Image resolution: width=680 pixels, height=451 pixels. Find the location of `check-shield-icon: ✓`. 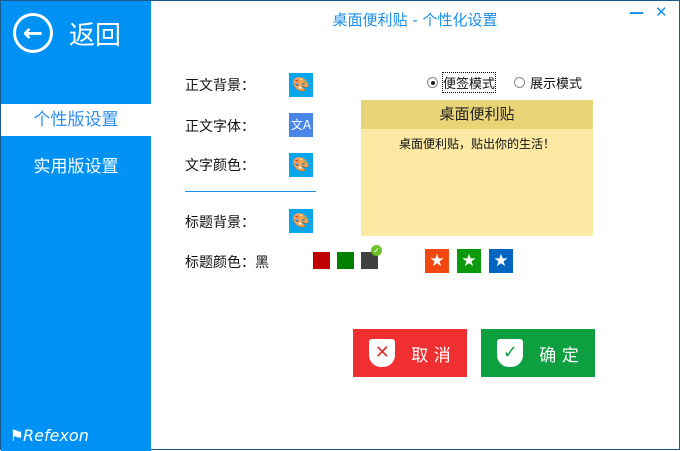

check-shield-icon: ✓ is located at coordinates (510, 353).